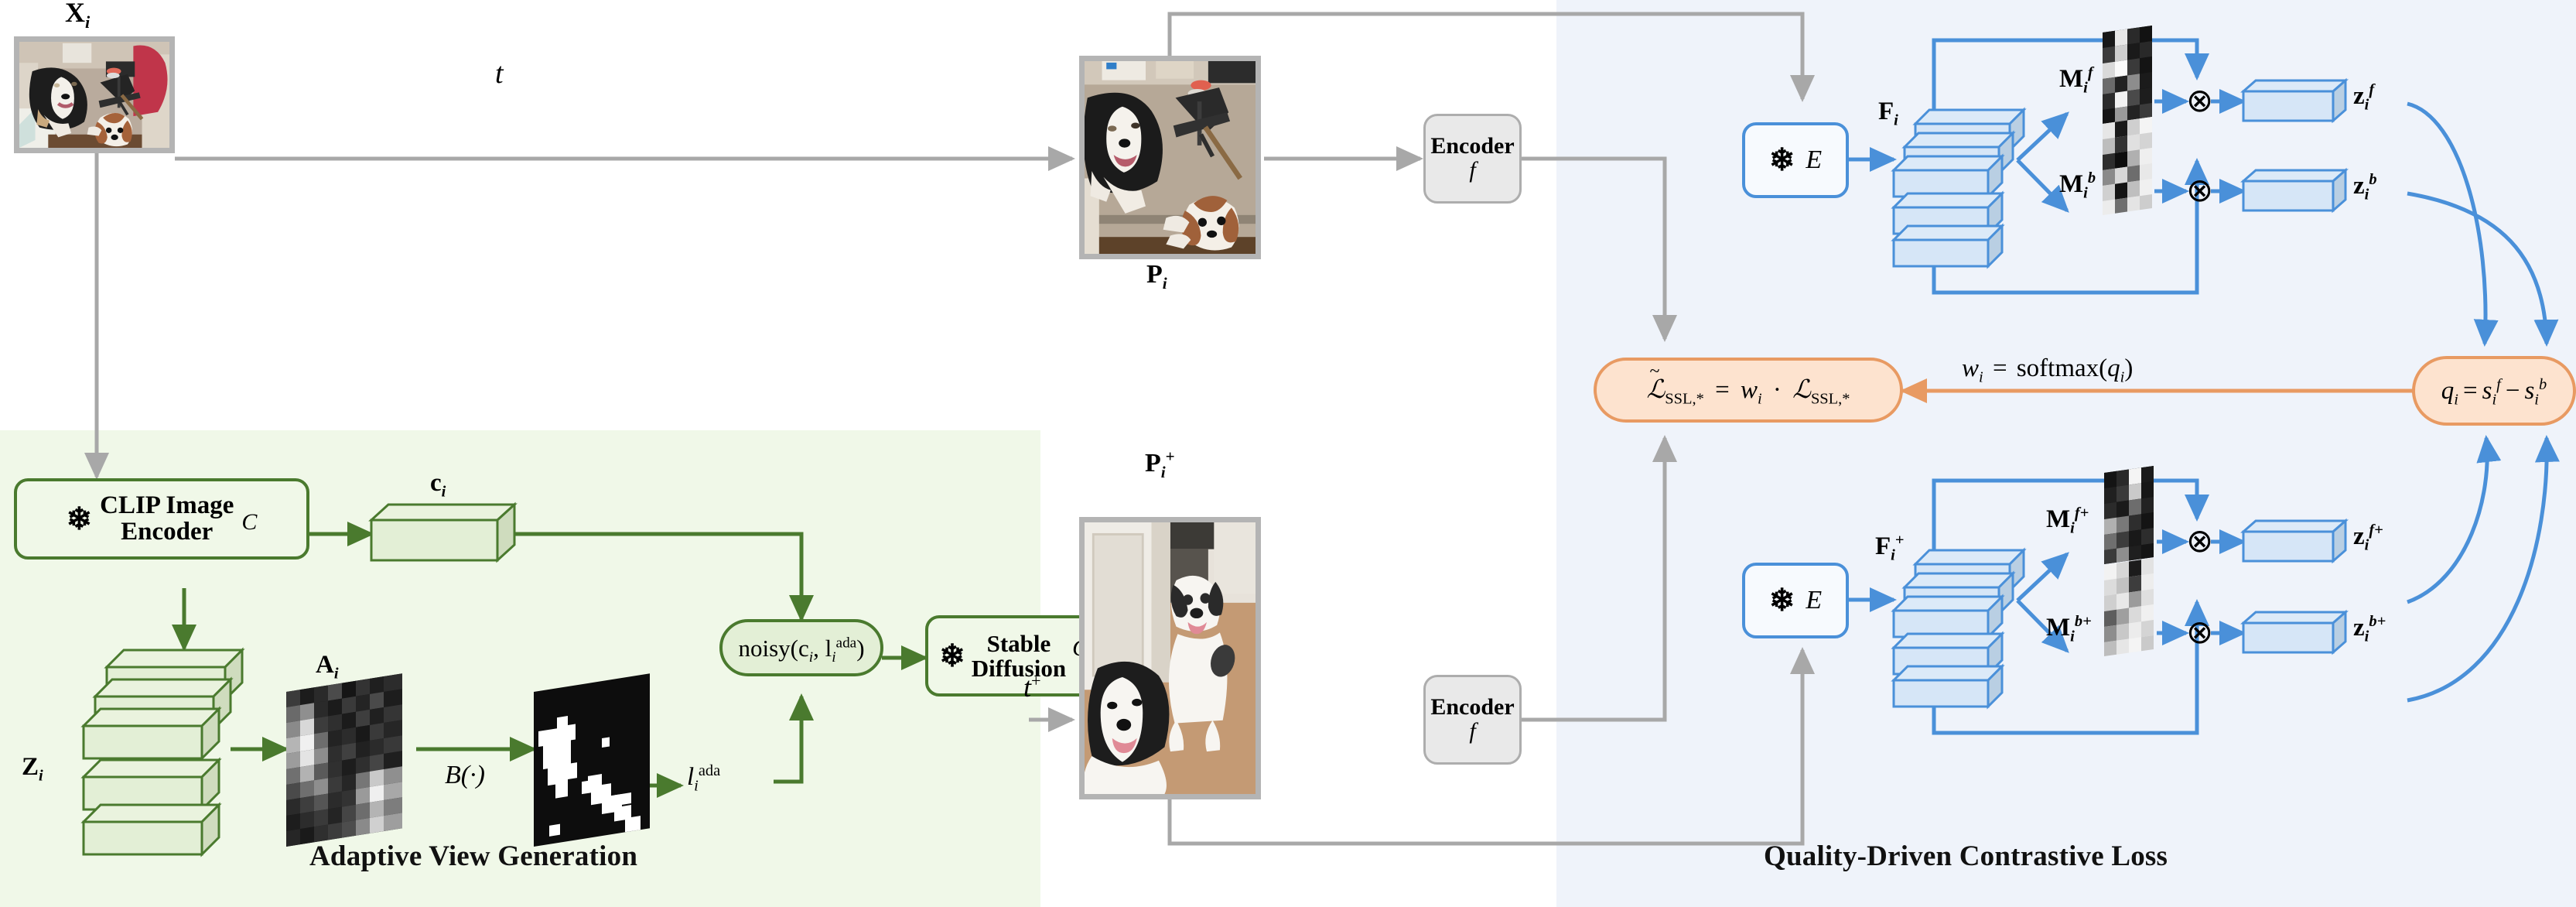  What do you see at coordinates (2130, 516) in the screenshot?
I see `mask-foreground-bottom` at bounding box center [2130, 516].